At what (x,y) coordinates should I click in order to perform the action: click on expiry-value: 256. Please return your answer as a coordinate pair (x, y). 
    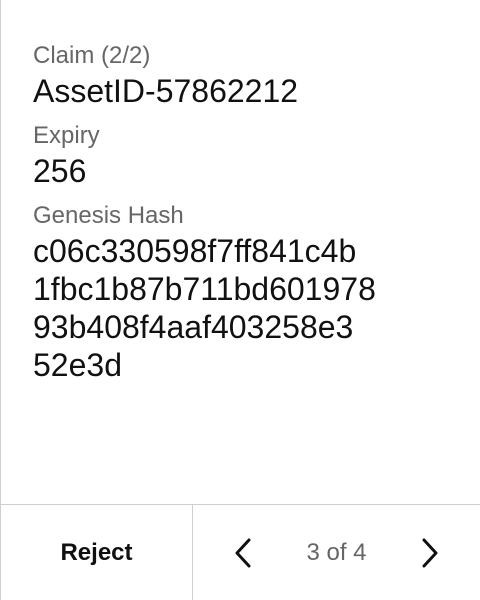
    Looking at the image, I should click on (60, 171).